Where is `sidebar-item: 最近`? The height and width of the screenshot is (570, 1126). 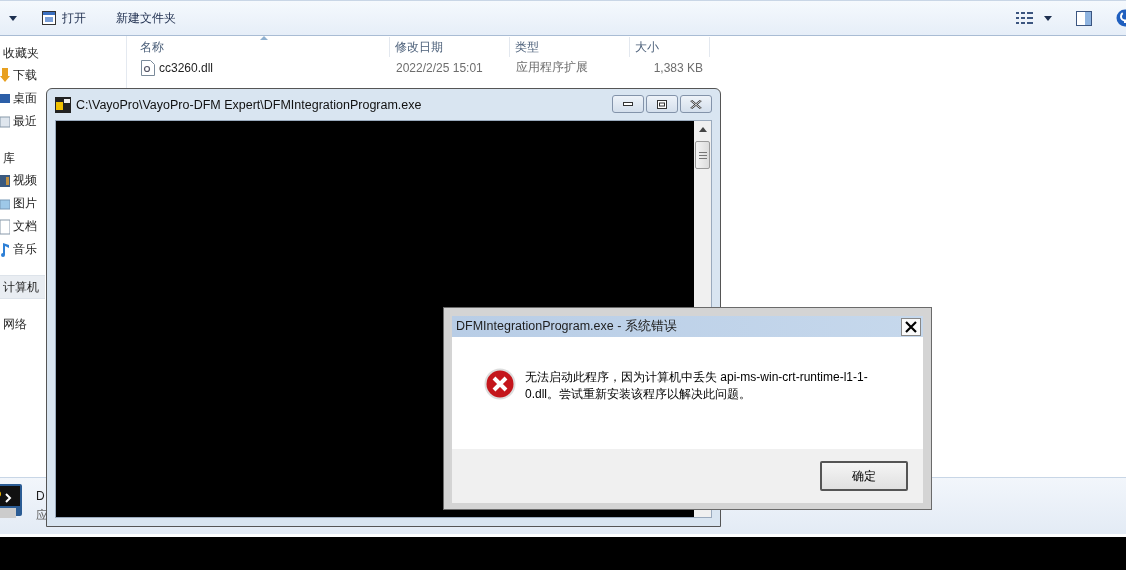 sidebar-item: 最近 is located at coordinates (18, 121).